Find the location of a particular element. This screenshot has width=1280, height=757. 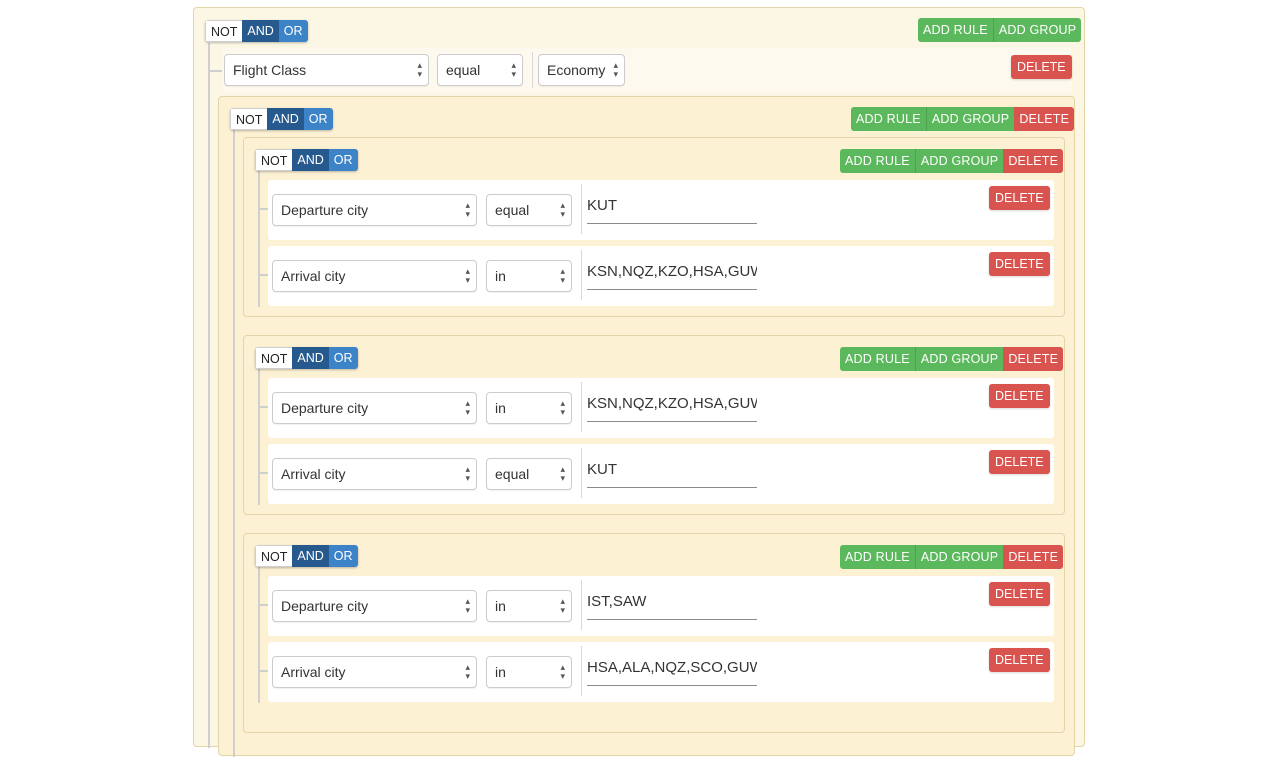

group2-actions: ADD RULE ADD GROUP DELETE is located at coordinates (952, 359).